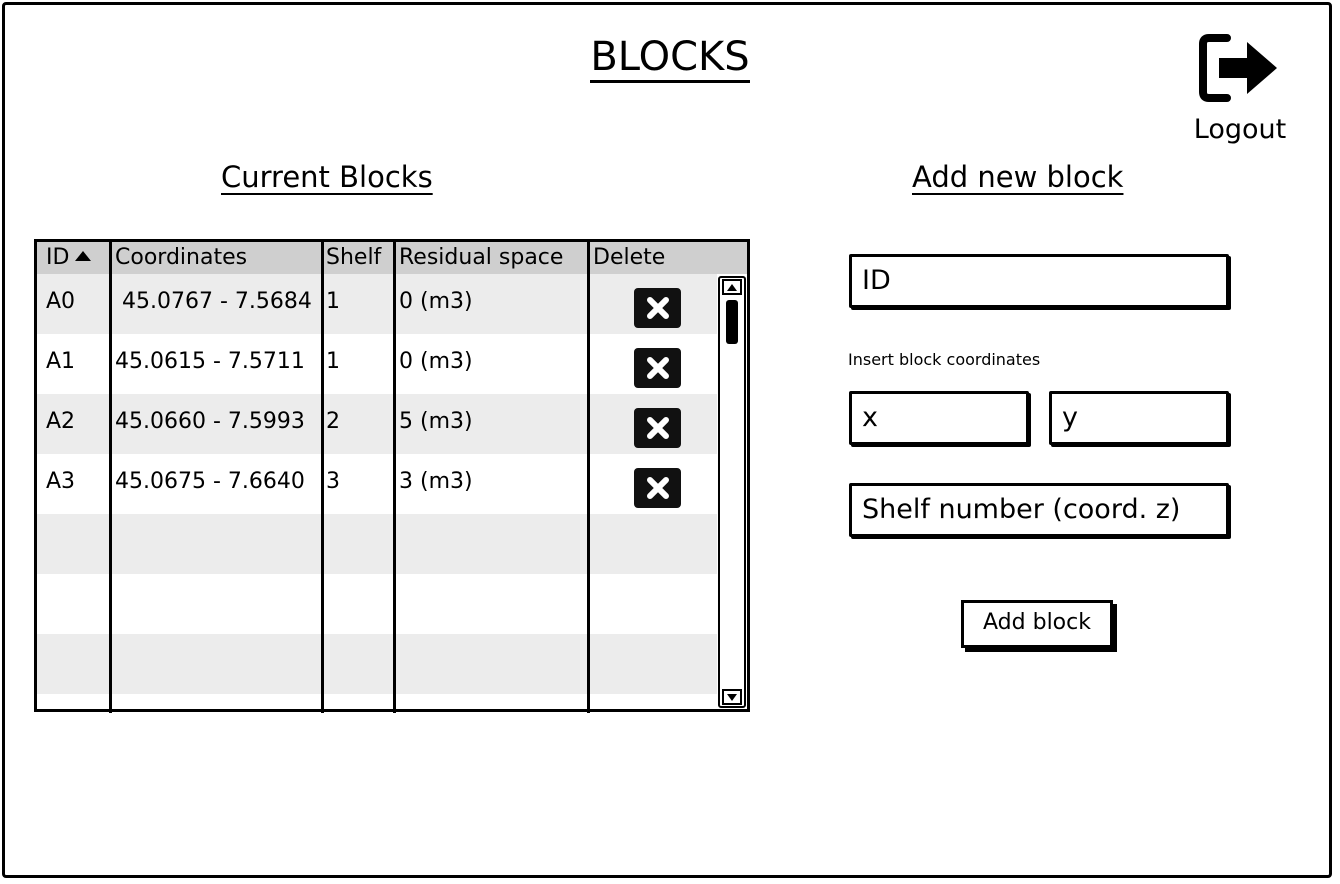 The image size is (1340, 884). Describe the element at coordinates (210, 481) in the screenshot. I see `cell-coordinates: 45.0675 - 7.6640` at that location.